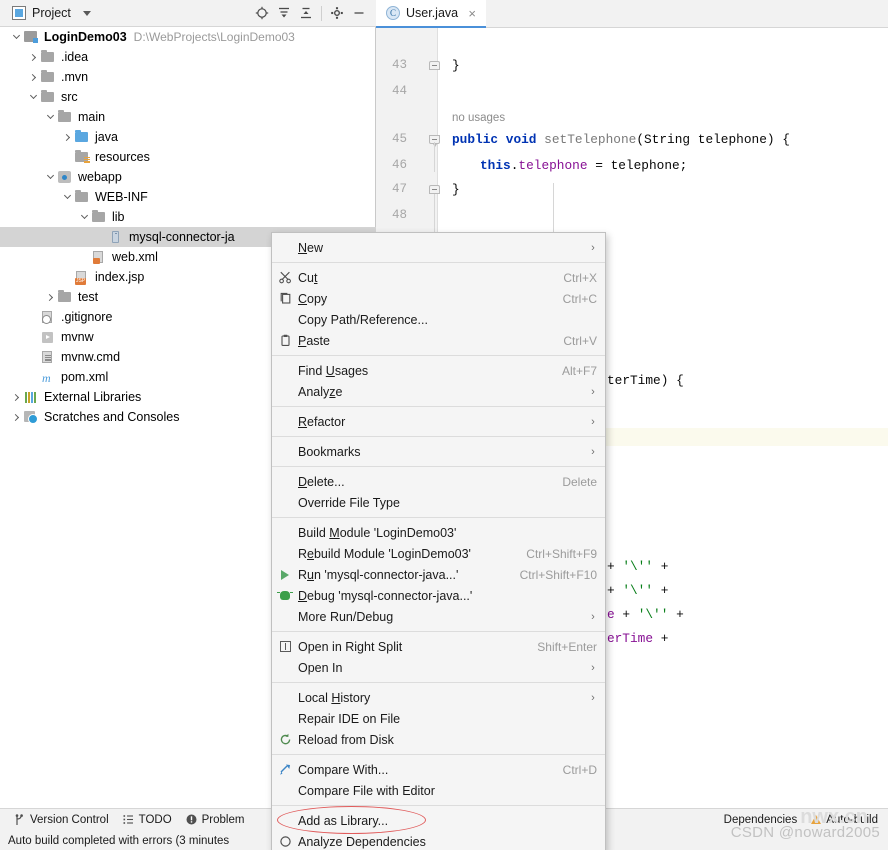  Describe the element at coordinates (91, 357) in the screenshot. I see `tree-item-label: mvnw.cmd` at that location.